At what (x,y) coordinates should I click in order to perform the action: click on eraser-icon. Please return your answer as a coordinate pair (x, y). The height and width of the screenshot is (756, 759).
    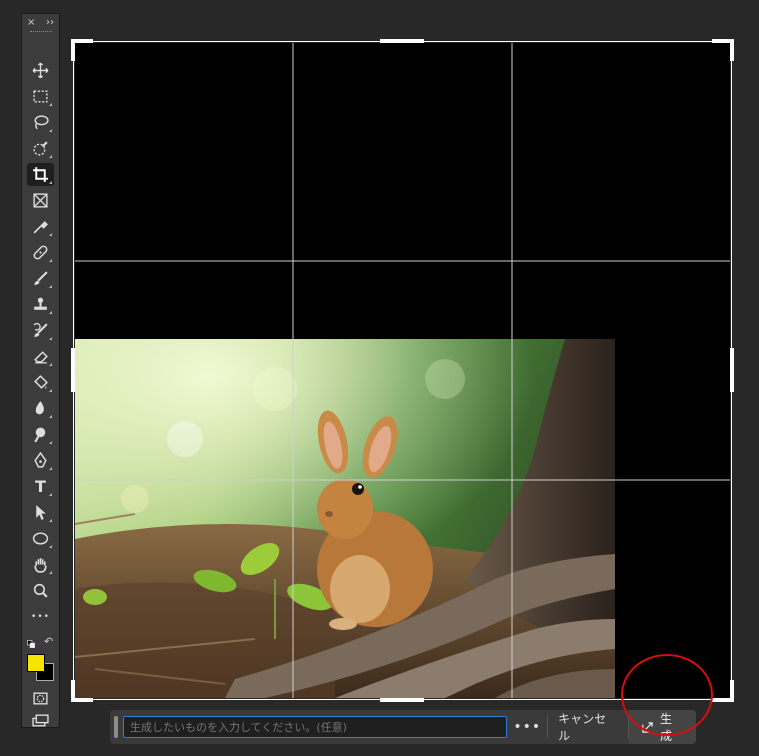
    Looking at the image, I should click on (41, 357).